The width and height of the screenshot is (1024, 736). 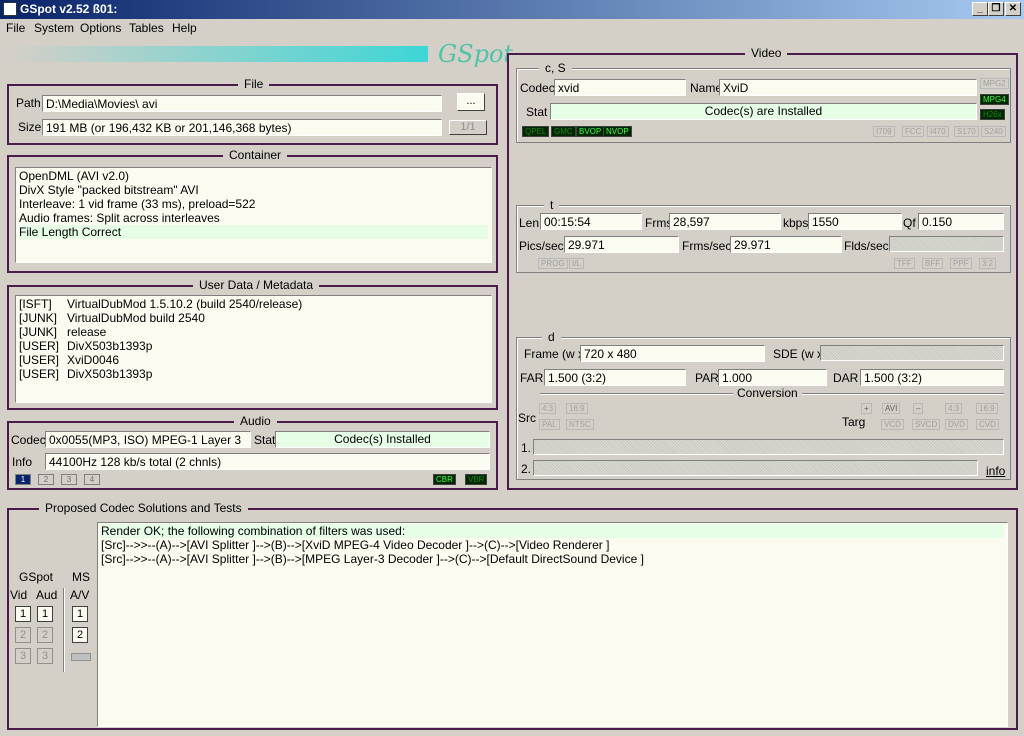 What do you see at coordinates (846, 378) in the screenshot?
I see `dar-label: DAR` at bounding box center [846, 378].